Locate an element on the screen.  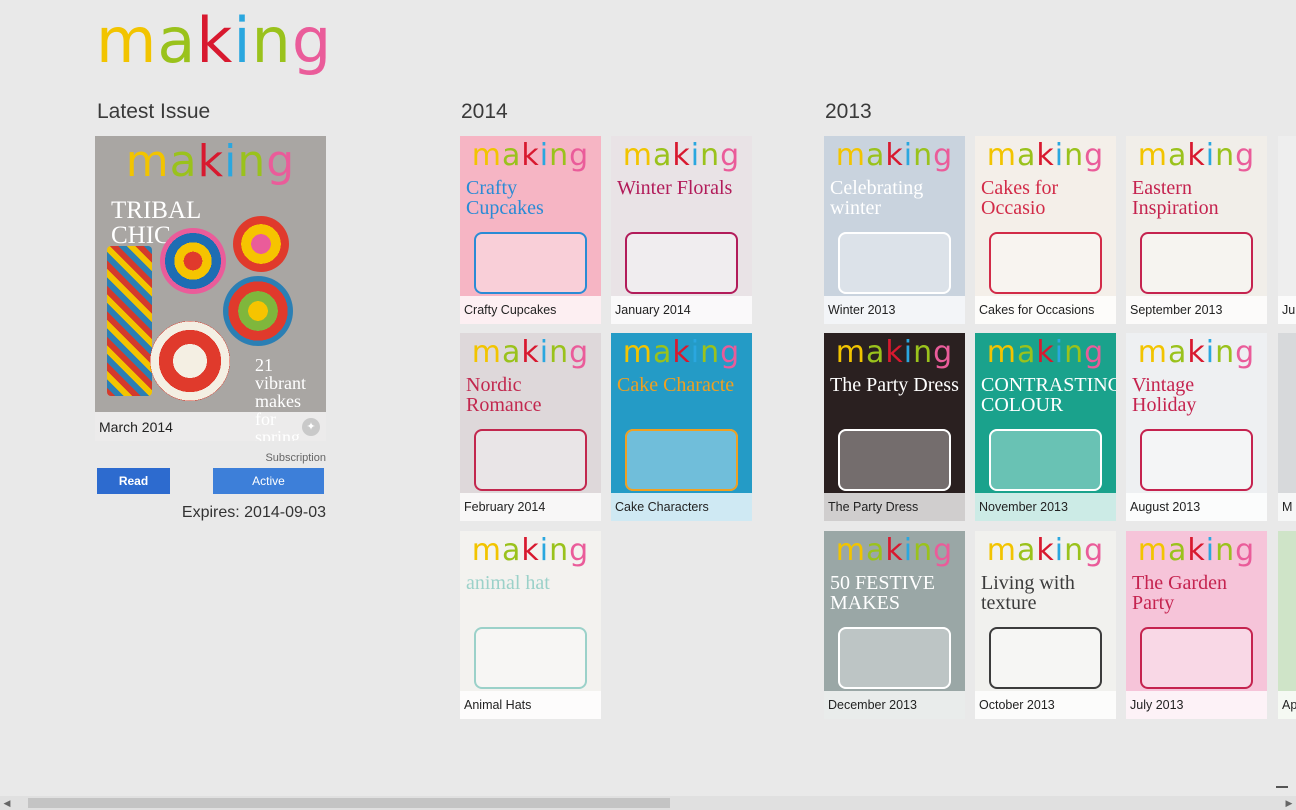
issue-caption: July 2013 is located at coordinates (1196, 705).